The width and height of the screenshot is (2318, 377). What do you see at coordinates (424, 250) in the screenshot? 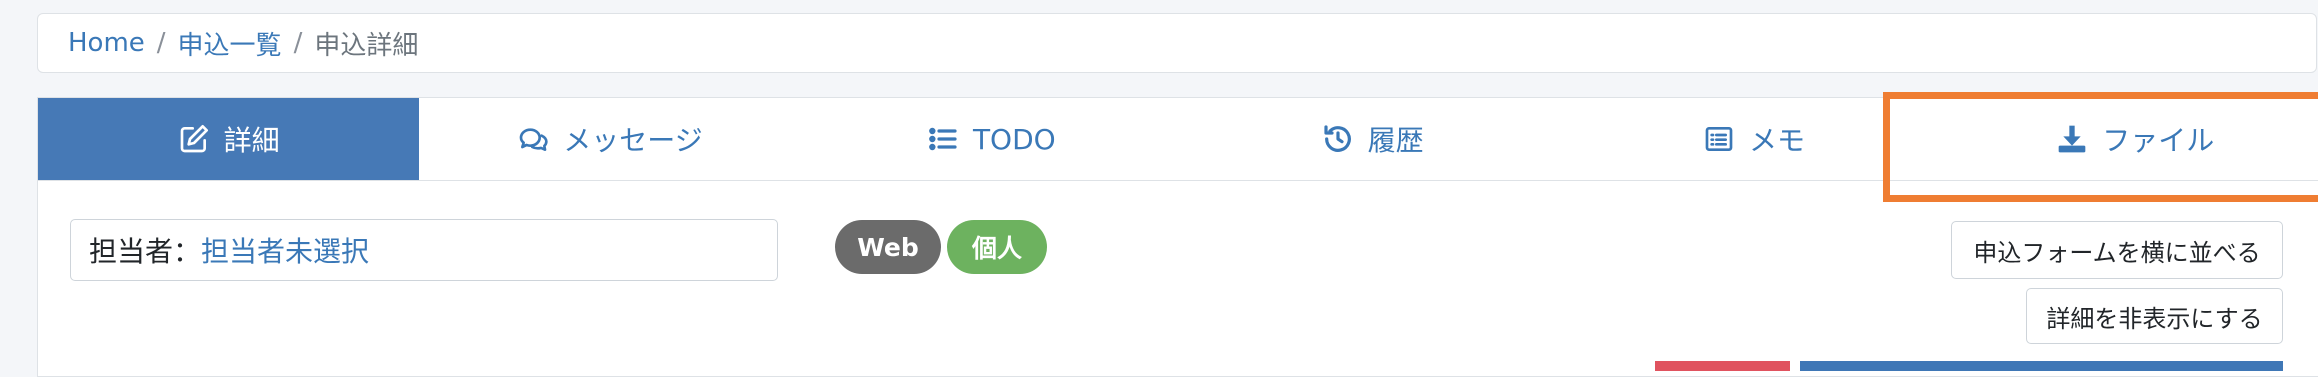
I see `assignee-field: 担当者： 担当者未選択` at bounding box center [424, 250].